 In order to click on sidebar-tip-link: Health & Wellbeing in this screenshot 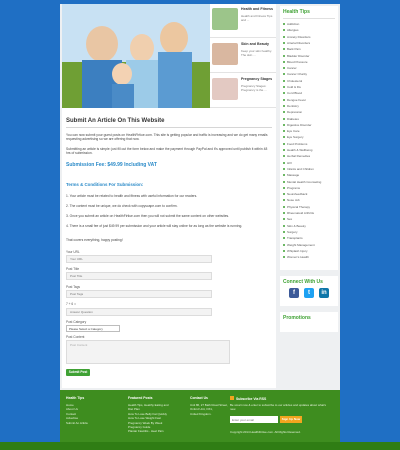, I will do `click(299, 150)`.